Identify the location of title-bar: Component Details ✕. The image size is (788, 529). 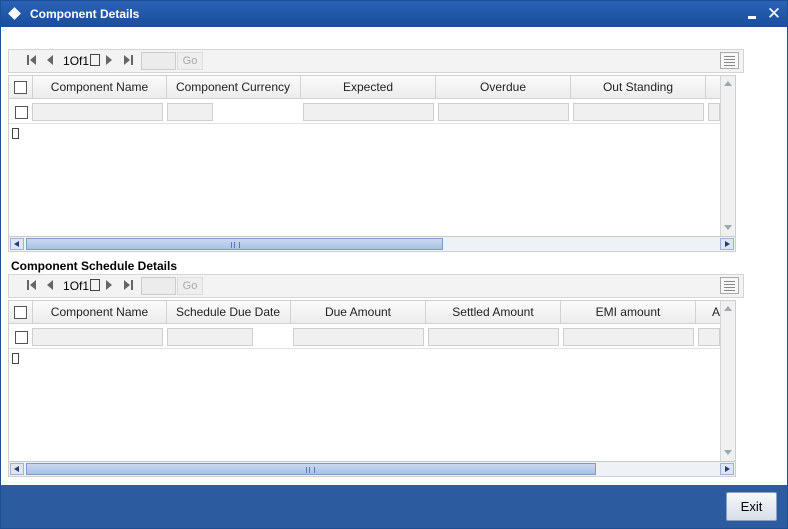
(394, 14).